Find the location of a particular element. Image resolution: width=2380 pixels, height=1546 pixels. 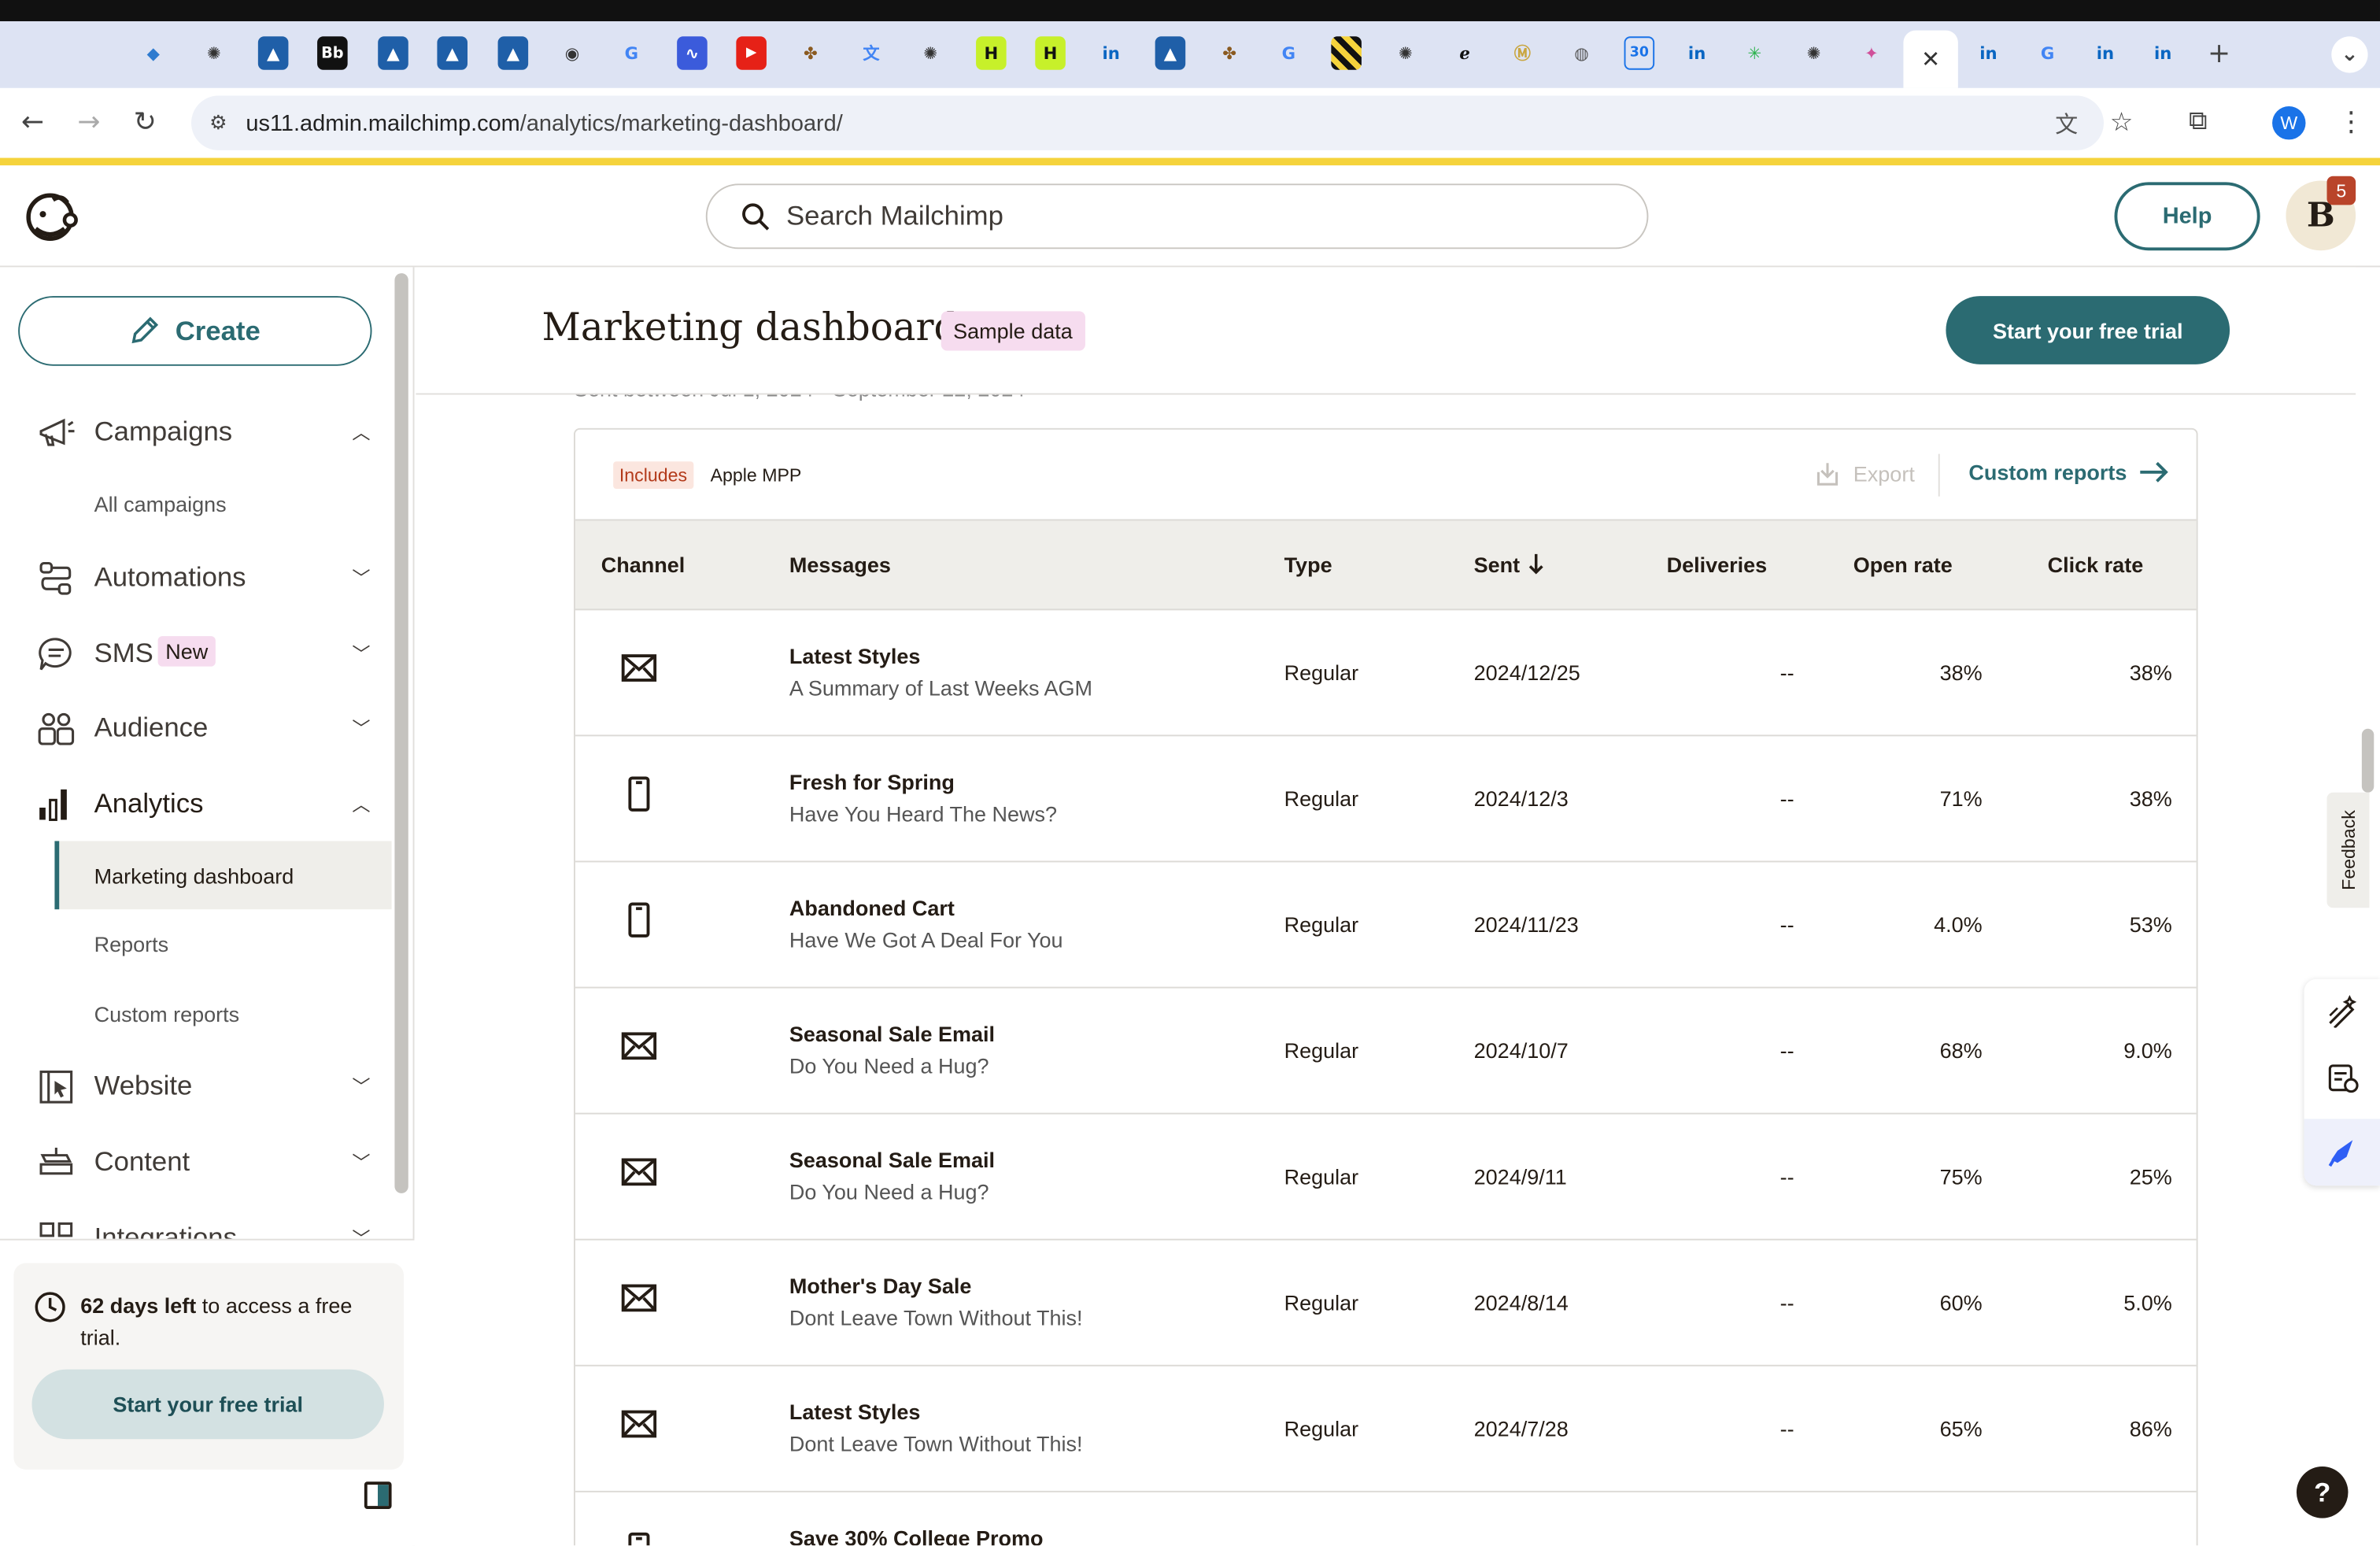

message-title: Abandoned Cart is located at coordinates (872, 908).